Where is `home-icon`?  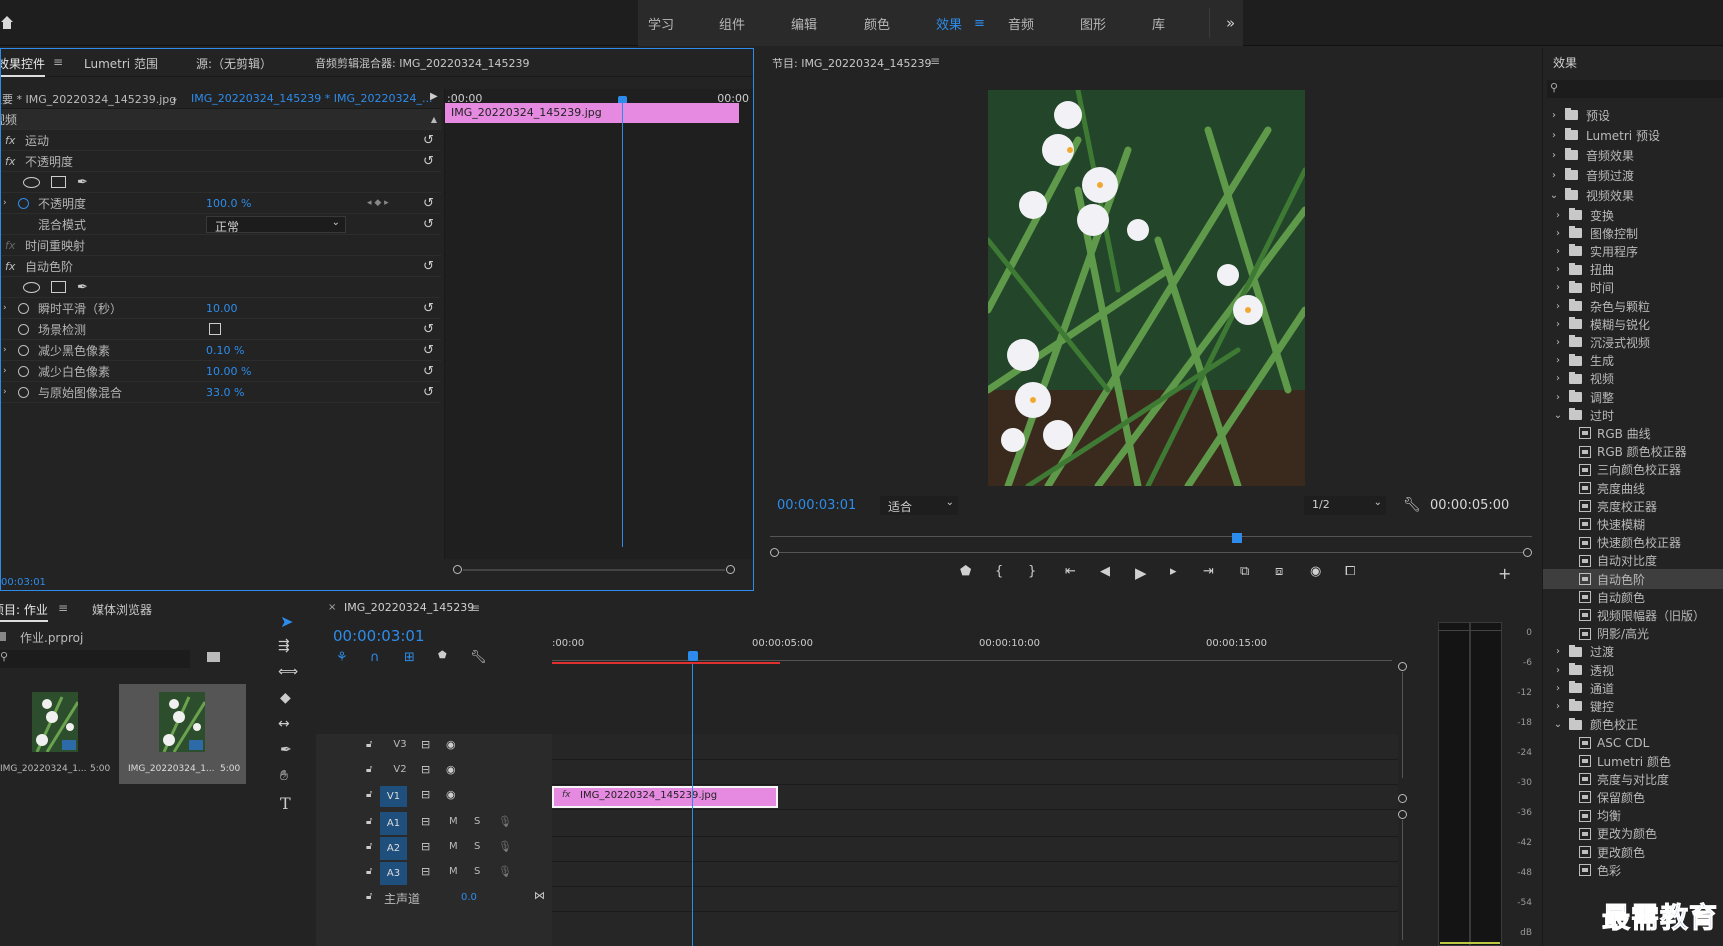 home-icon is located at coordinates (7, 22).